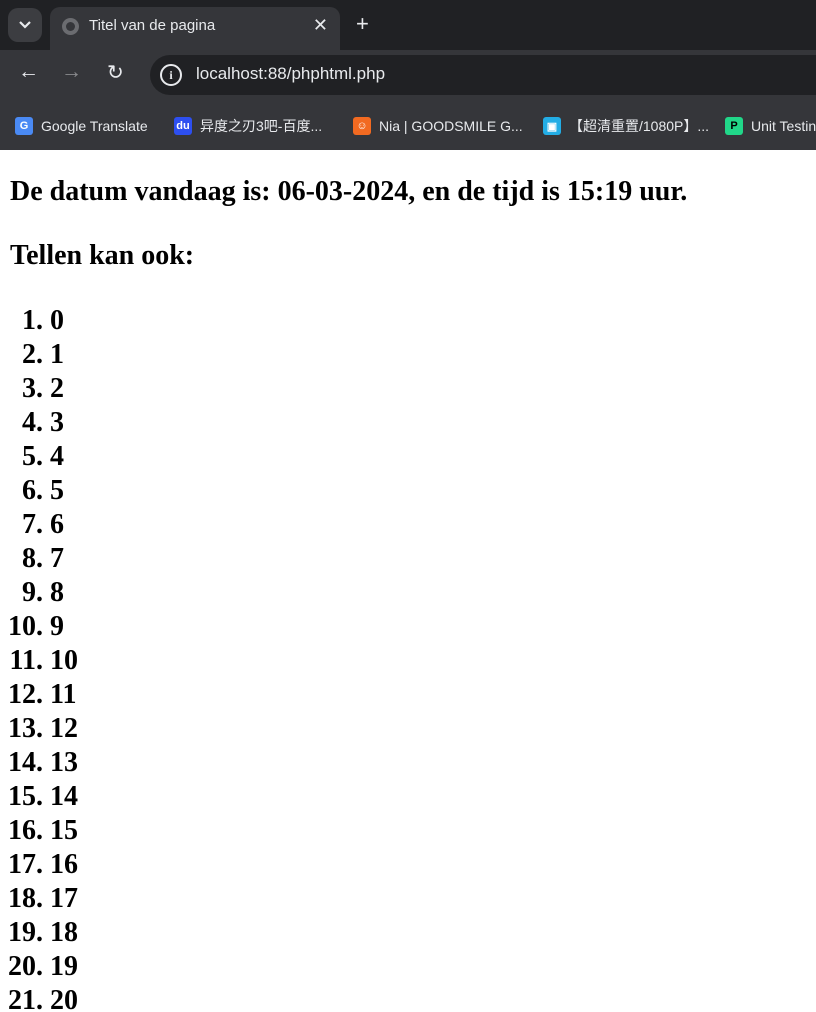  Describe the element at coordinates (64, 661) in the screenshot. I see `list-item: 10` at that location.